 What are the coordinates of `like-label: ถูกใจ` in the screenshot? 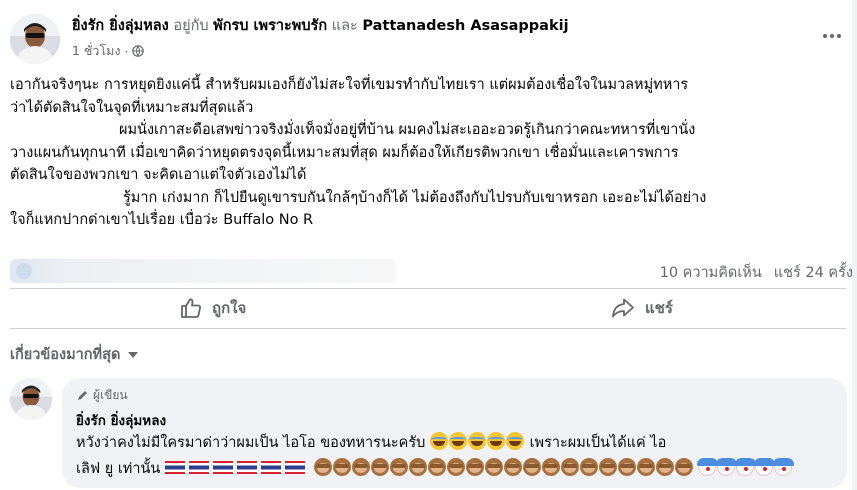 It's located at (229, 308).